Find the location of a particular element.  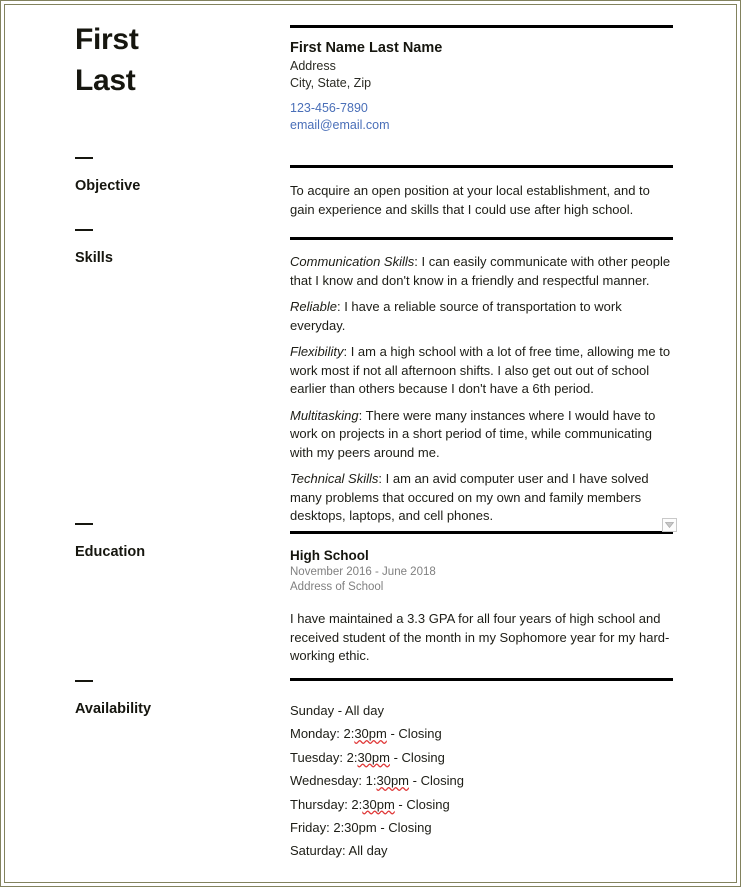

availability-entry: Monday: 2:30pm - Closing is located at coordinates (481, 733).